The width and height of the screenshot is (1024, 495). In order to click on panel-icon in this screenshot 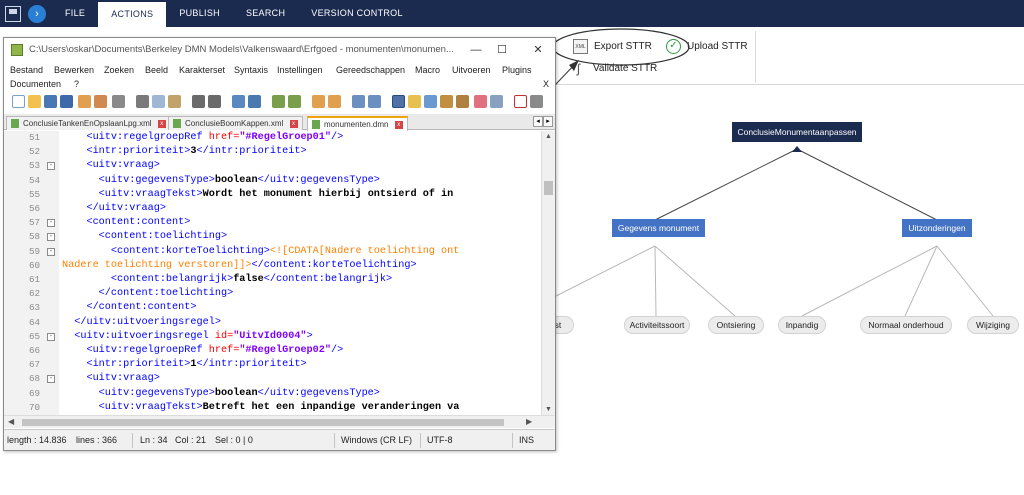, I will do `click(496, 101)`.